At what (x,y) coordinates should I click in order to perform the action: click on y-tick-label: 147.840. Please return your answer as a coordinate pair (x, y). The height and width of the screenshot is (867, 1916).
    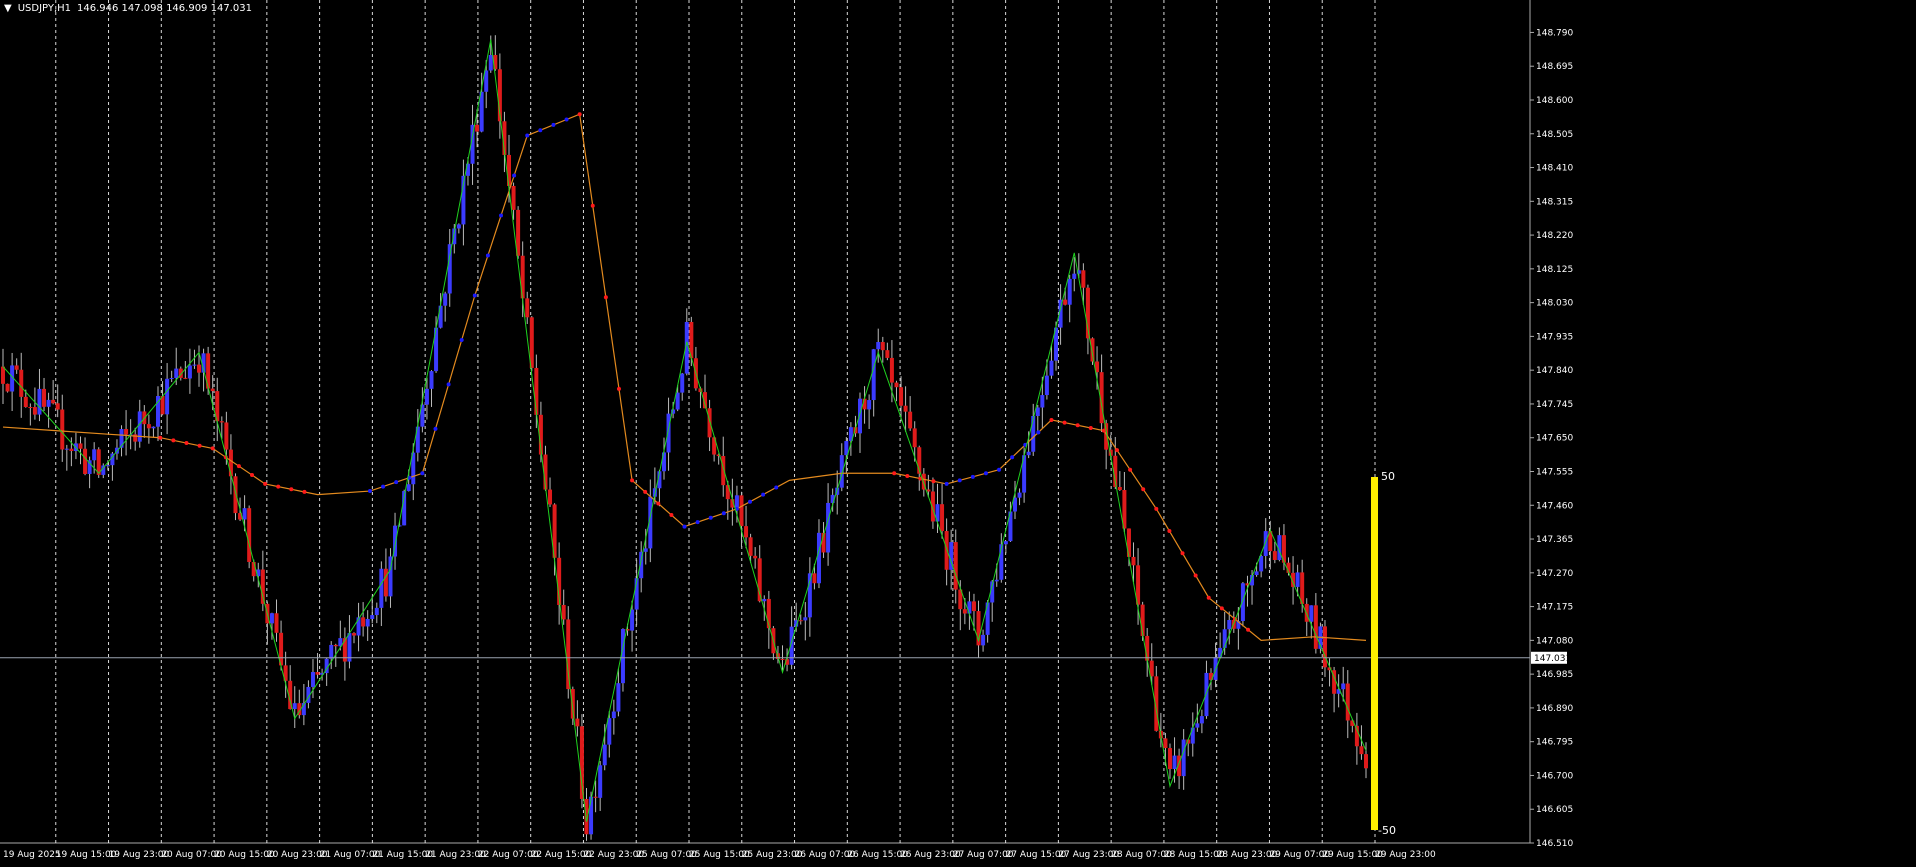
    Looking at the image, I should click on (1554, 371).